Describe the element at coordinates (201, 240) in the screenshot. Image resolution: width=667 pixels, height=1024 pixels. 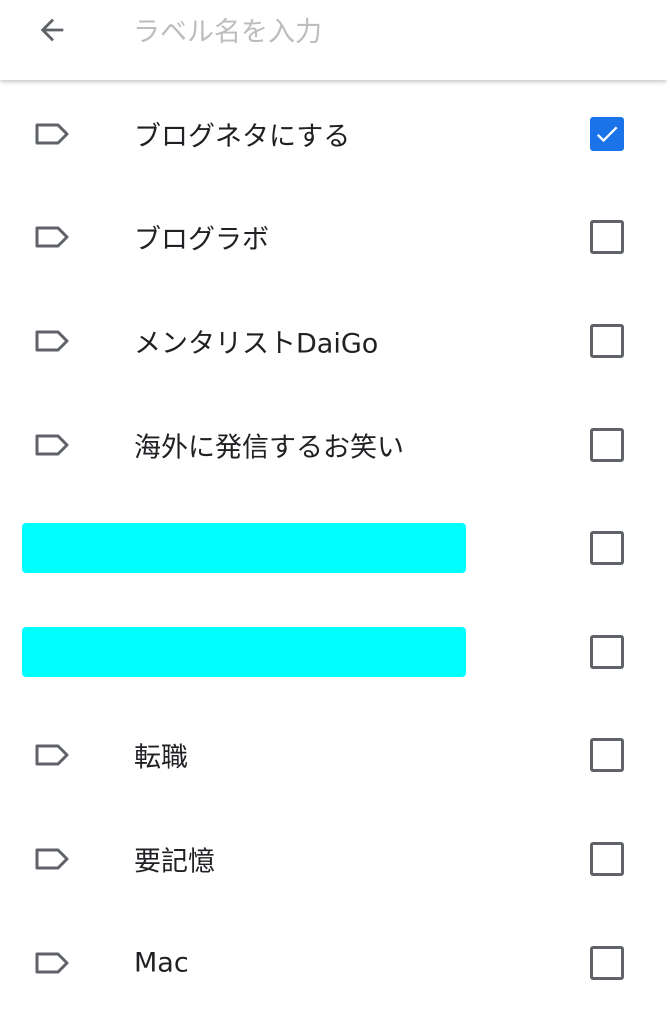
I see `label-name: ブログラボ` at that location.